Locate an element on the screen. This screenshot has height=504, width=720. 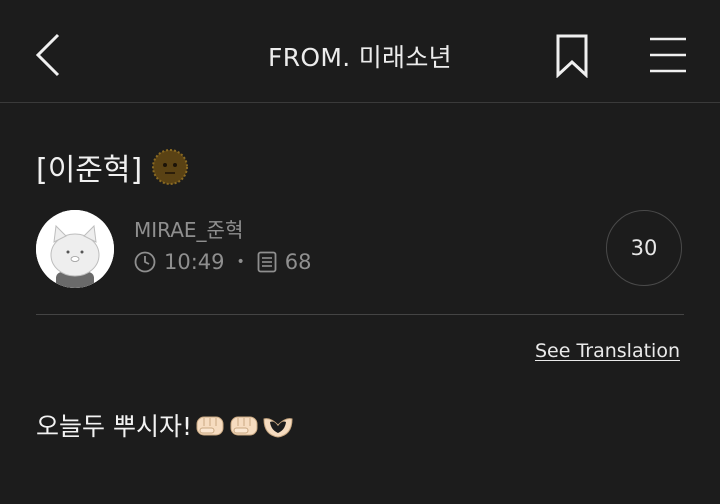
divider is located at coordinates (360, 314).